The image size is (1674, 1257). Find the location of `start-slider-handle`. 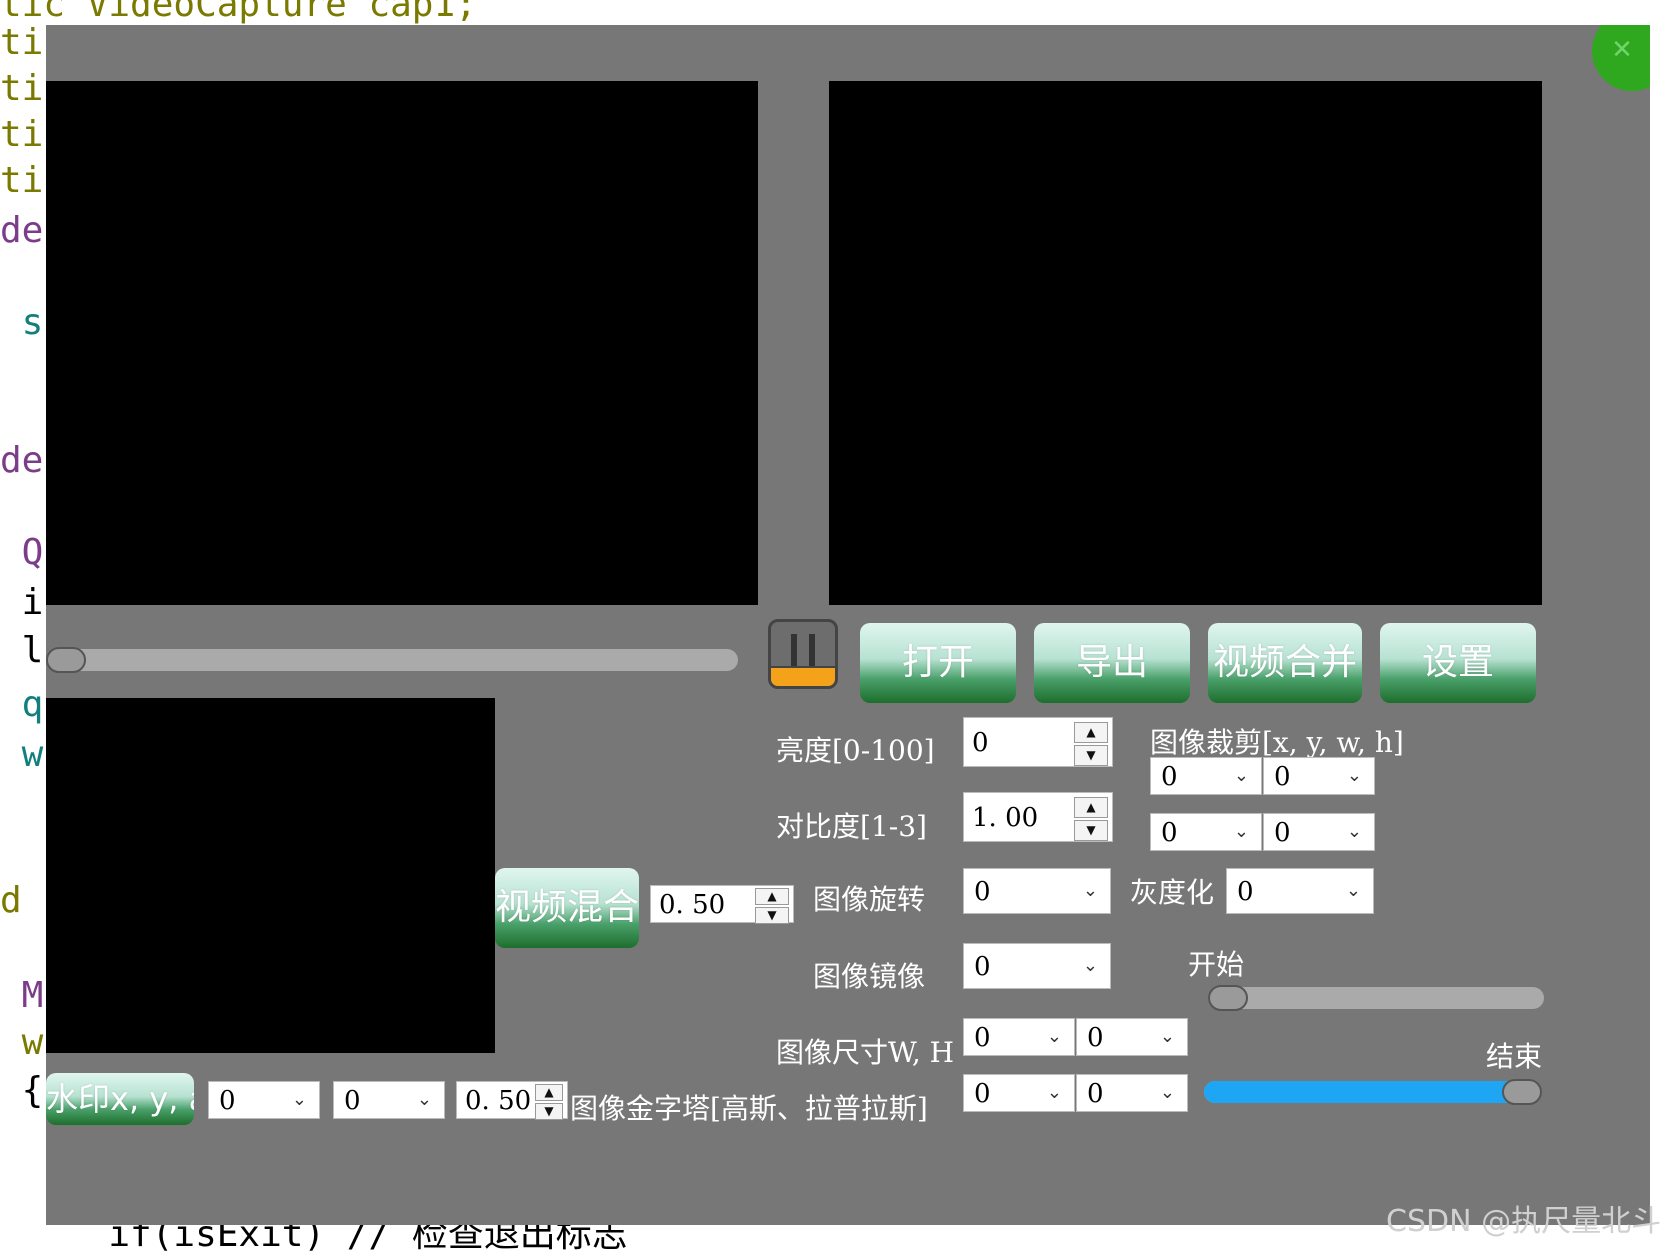

start-slider-handle is located at coordinates (1228, 998).